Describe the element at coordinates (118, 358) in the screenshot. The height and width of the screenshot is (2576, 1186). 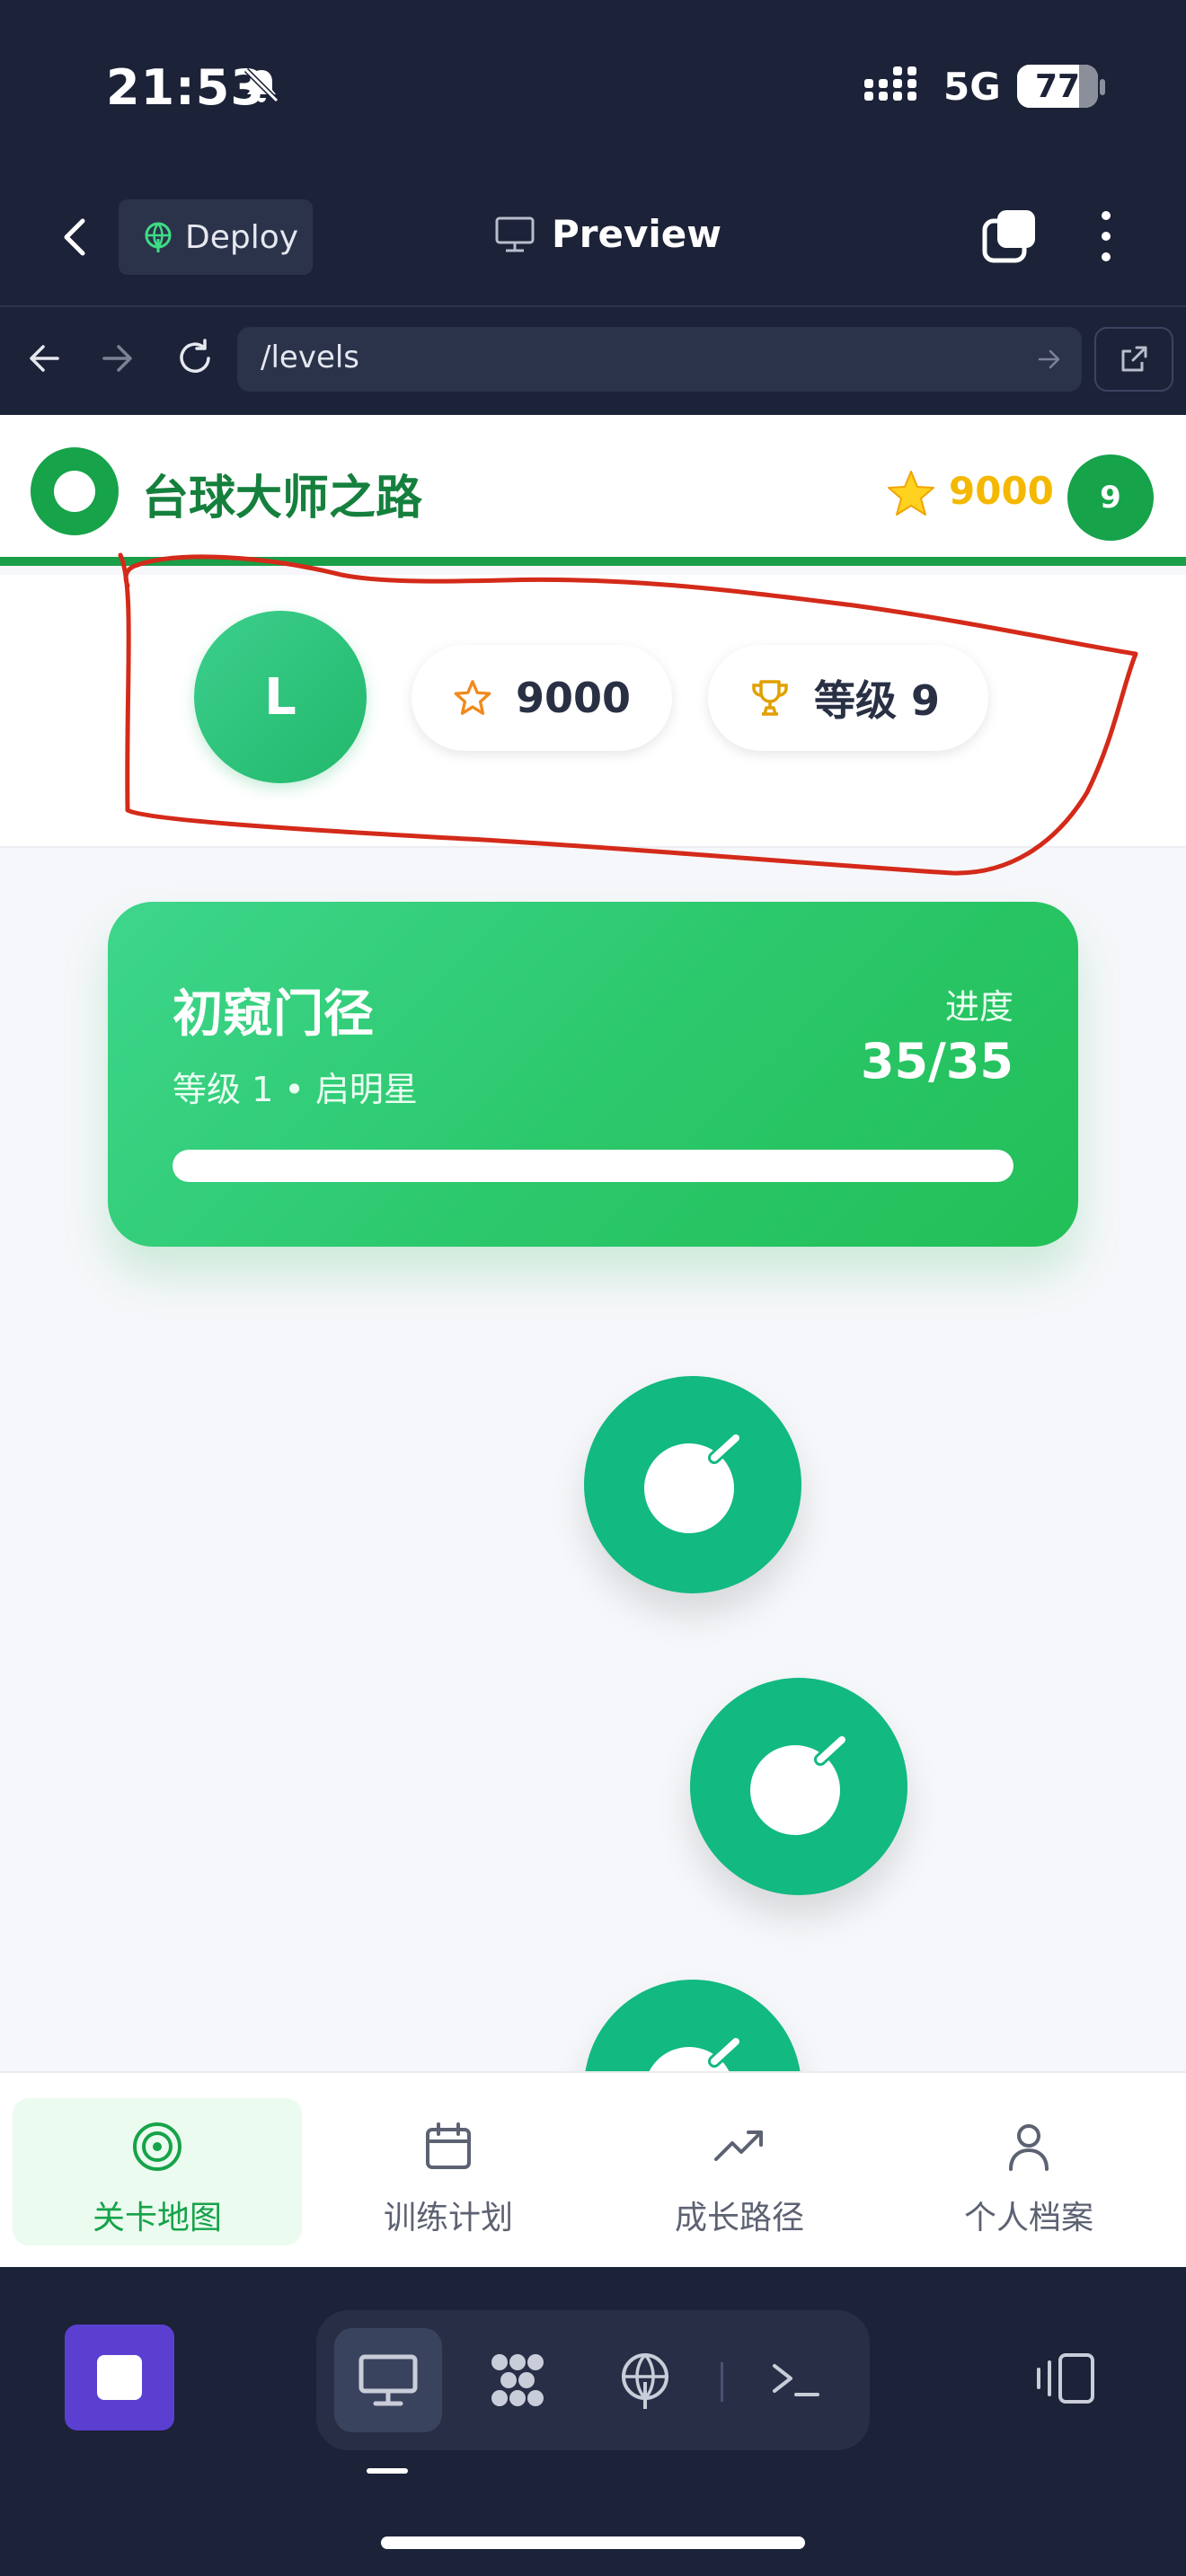
I see `browser-forward-icon` at that location.